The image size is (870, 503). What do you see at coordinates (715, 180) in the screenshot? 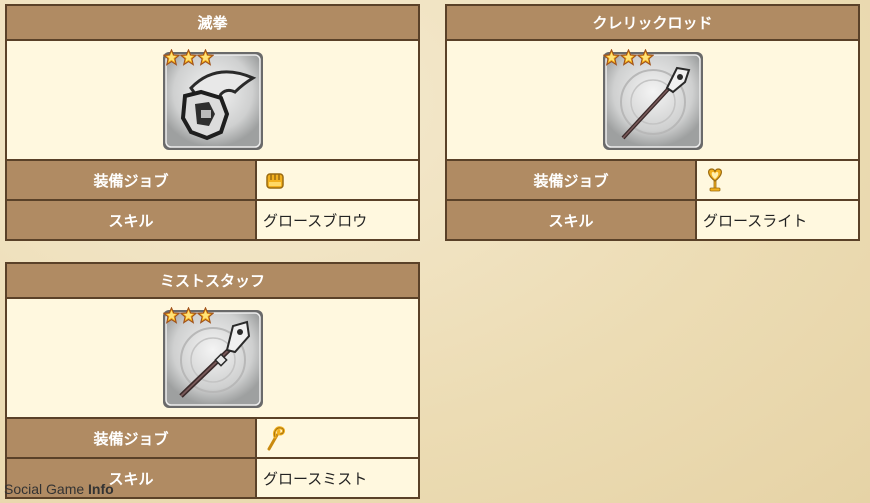
I see `cleric-job-icon` at bounding box center [715, 180].